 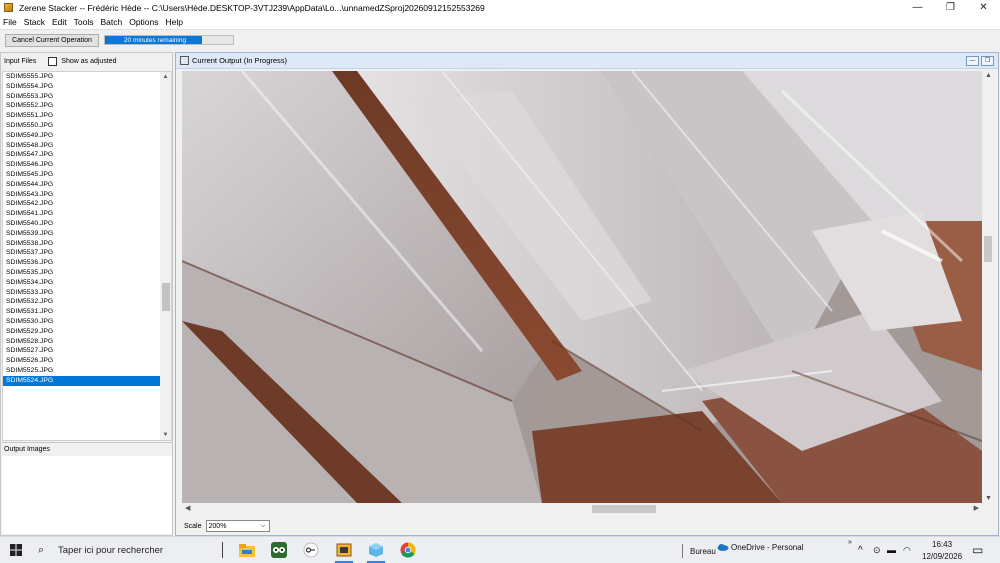 What do you see at coordinates (87, 234) in the screenshot?
I see `file-list-item: SDIM5539.JPG` at bounding box center [87, 234].